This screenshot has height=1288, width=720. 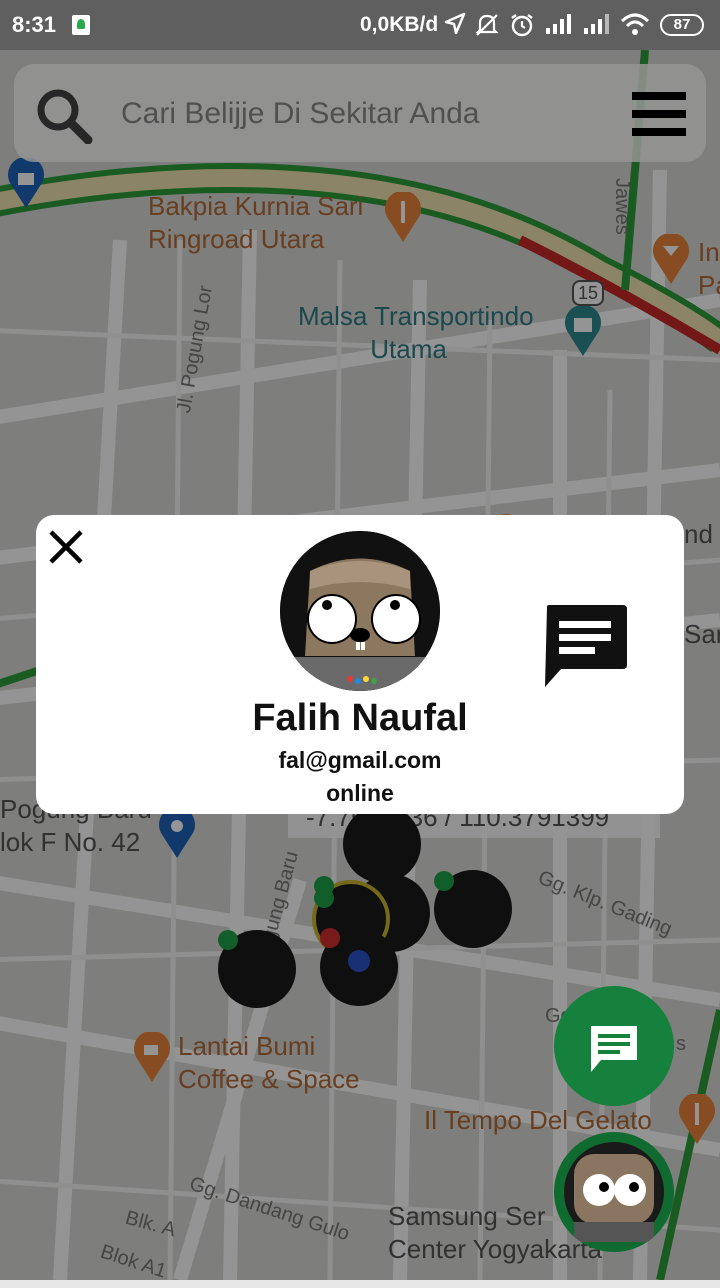 I want to click on close-icon, so click(x=66, y=547).